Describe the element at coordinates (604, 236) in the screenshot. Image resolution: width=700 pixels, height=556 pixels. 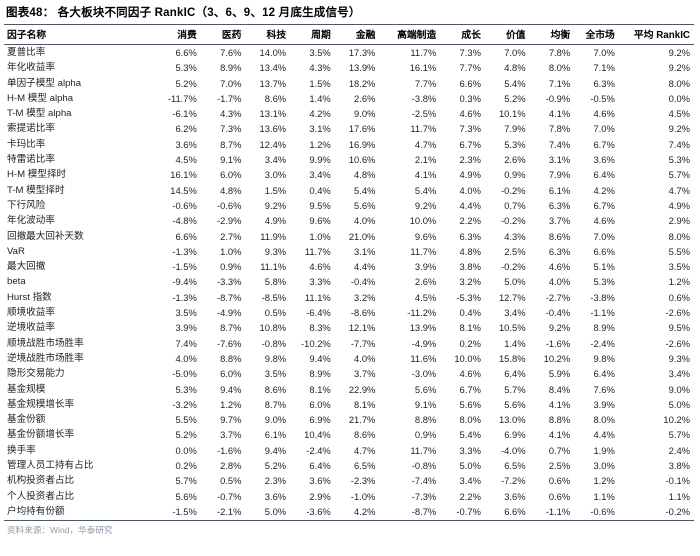
I see `value-cell-whole_market: 7.0%` at that location.